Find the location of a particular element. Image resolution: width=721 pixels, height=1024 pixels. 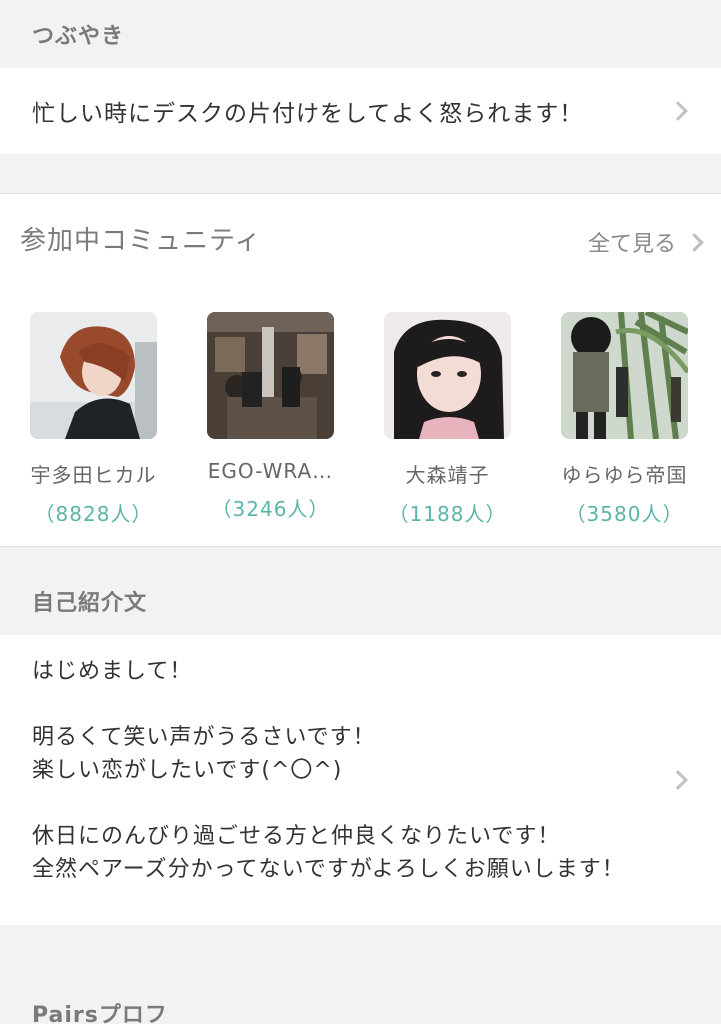

pairs-header: Pairsプロフ is located at coordinates (360, 974).